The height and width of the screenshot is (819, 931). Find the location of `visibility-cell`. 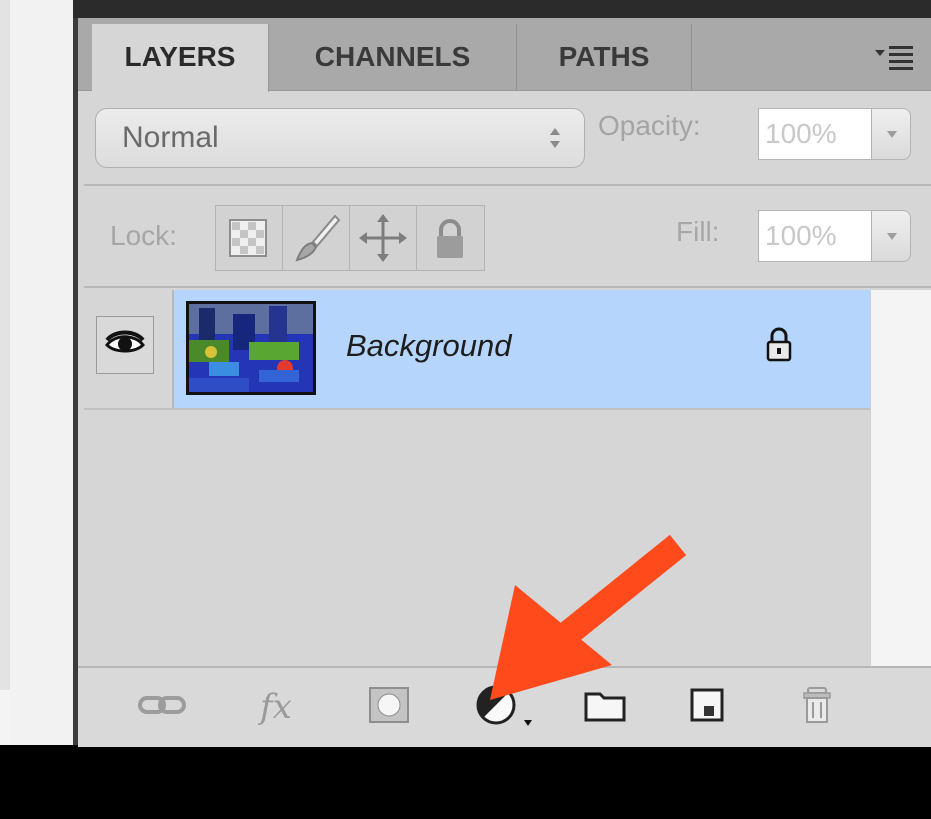

visibility-cell is located at coordinates (129, 349).